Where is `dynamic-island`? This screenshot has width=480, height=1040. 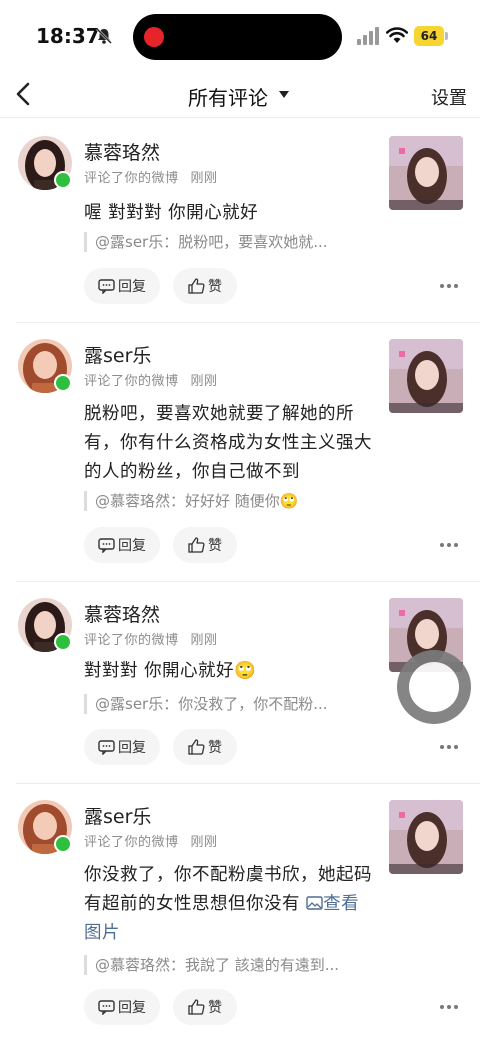
dynamic-island is located at coordinates (237, 37).